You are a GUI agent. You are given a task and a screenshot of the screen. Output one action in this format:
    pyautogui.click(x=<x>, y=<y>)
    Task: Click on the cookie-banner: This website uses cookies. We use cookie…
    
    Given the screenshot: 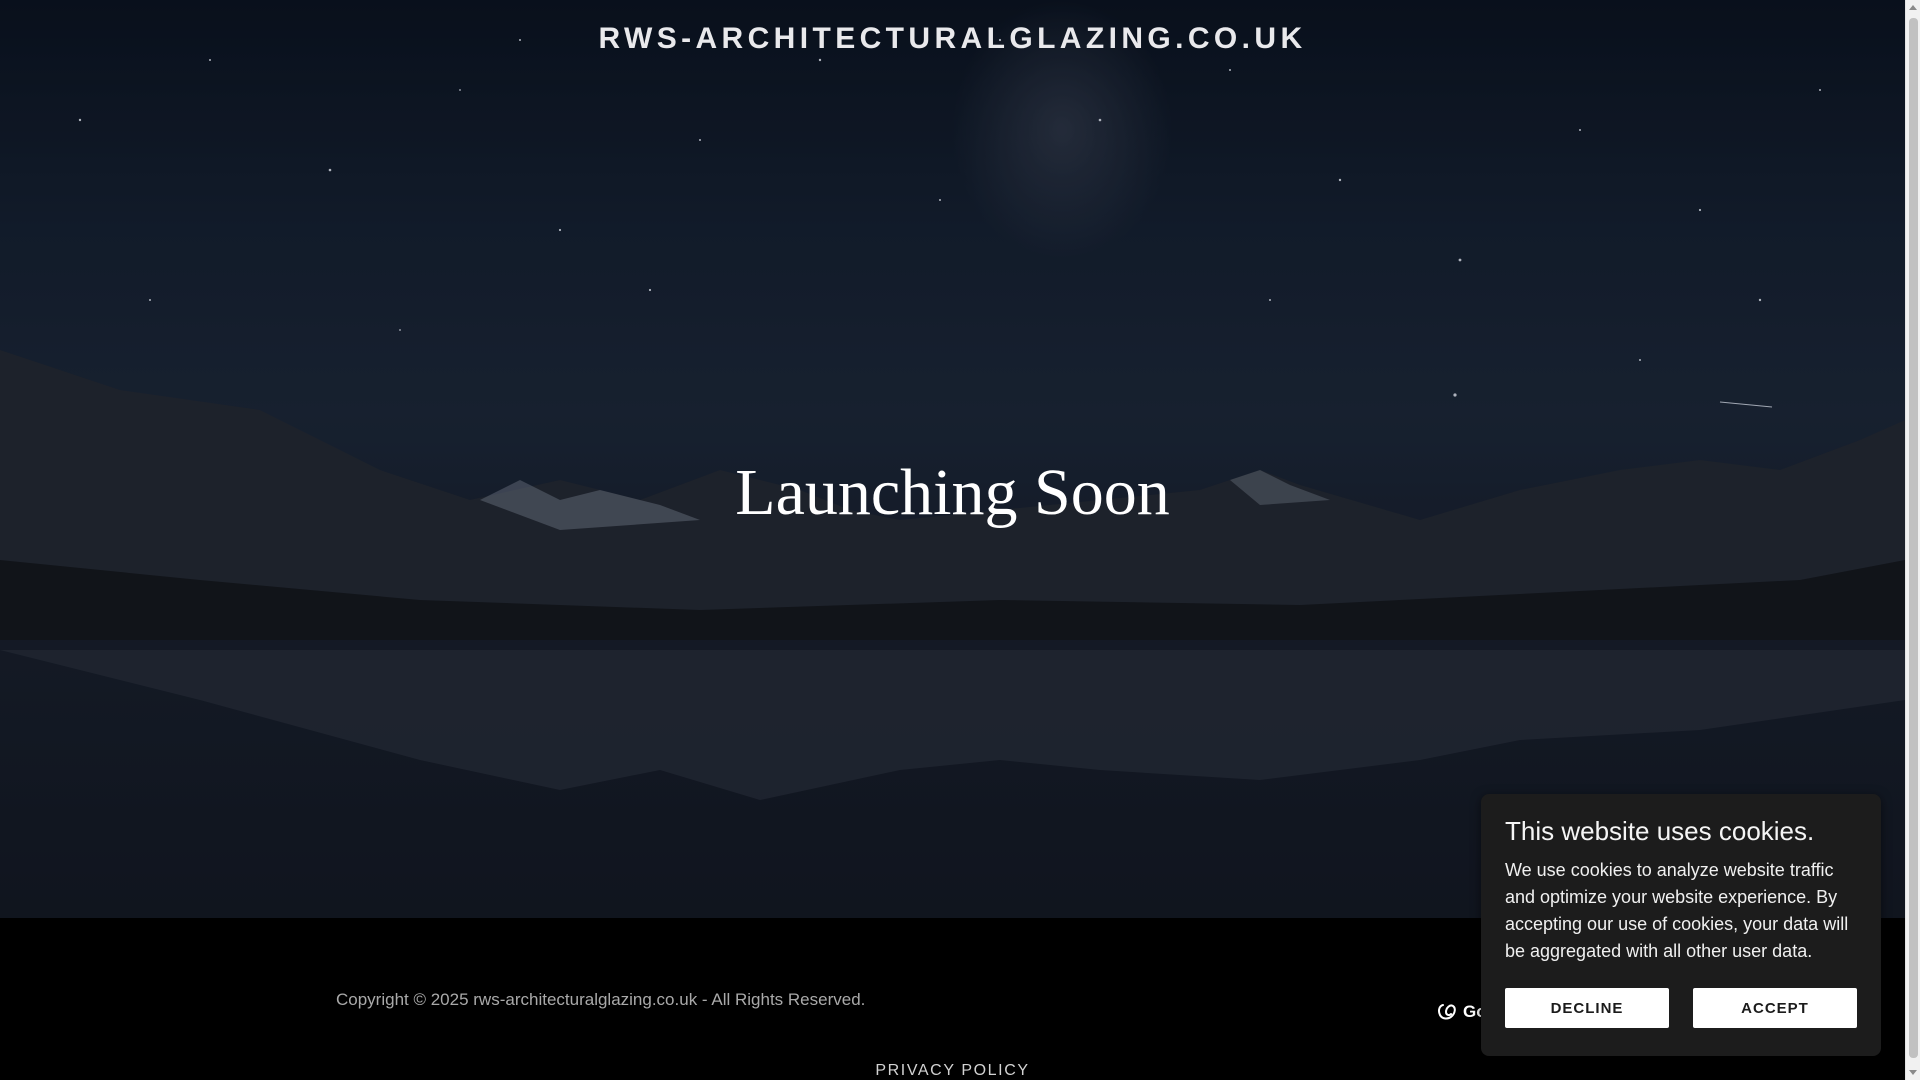 What is the action you would take?
    pyautogui.click(x=1681, y=925)
    